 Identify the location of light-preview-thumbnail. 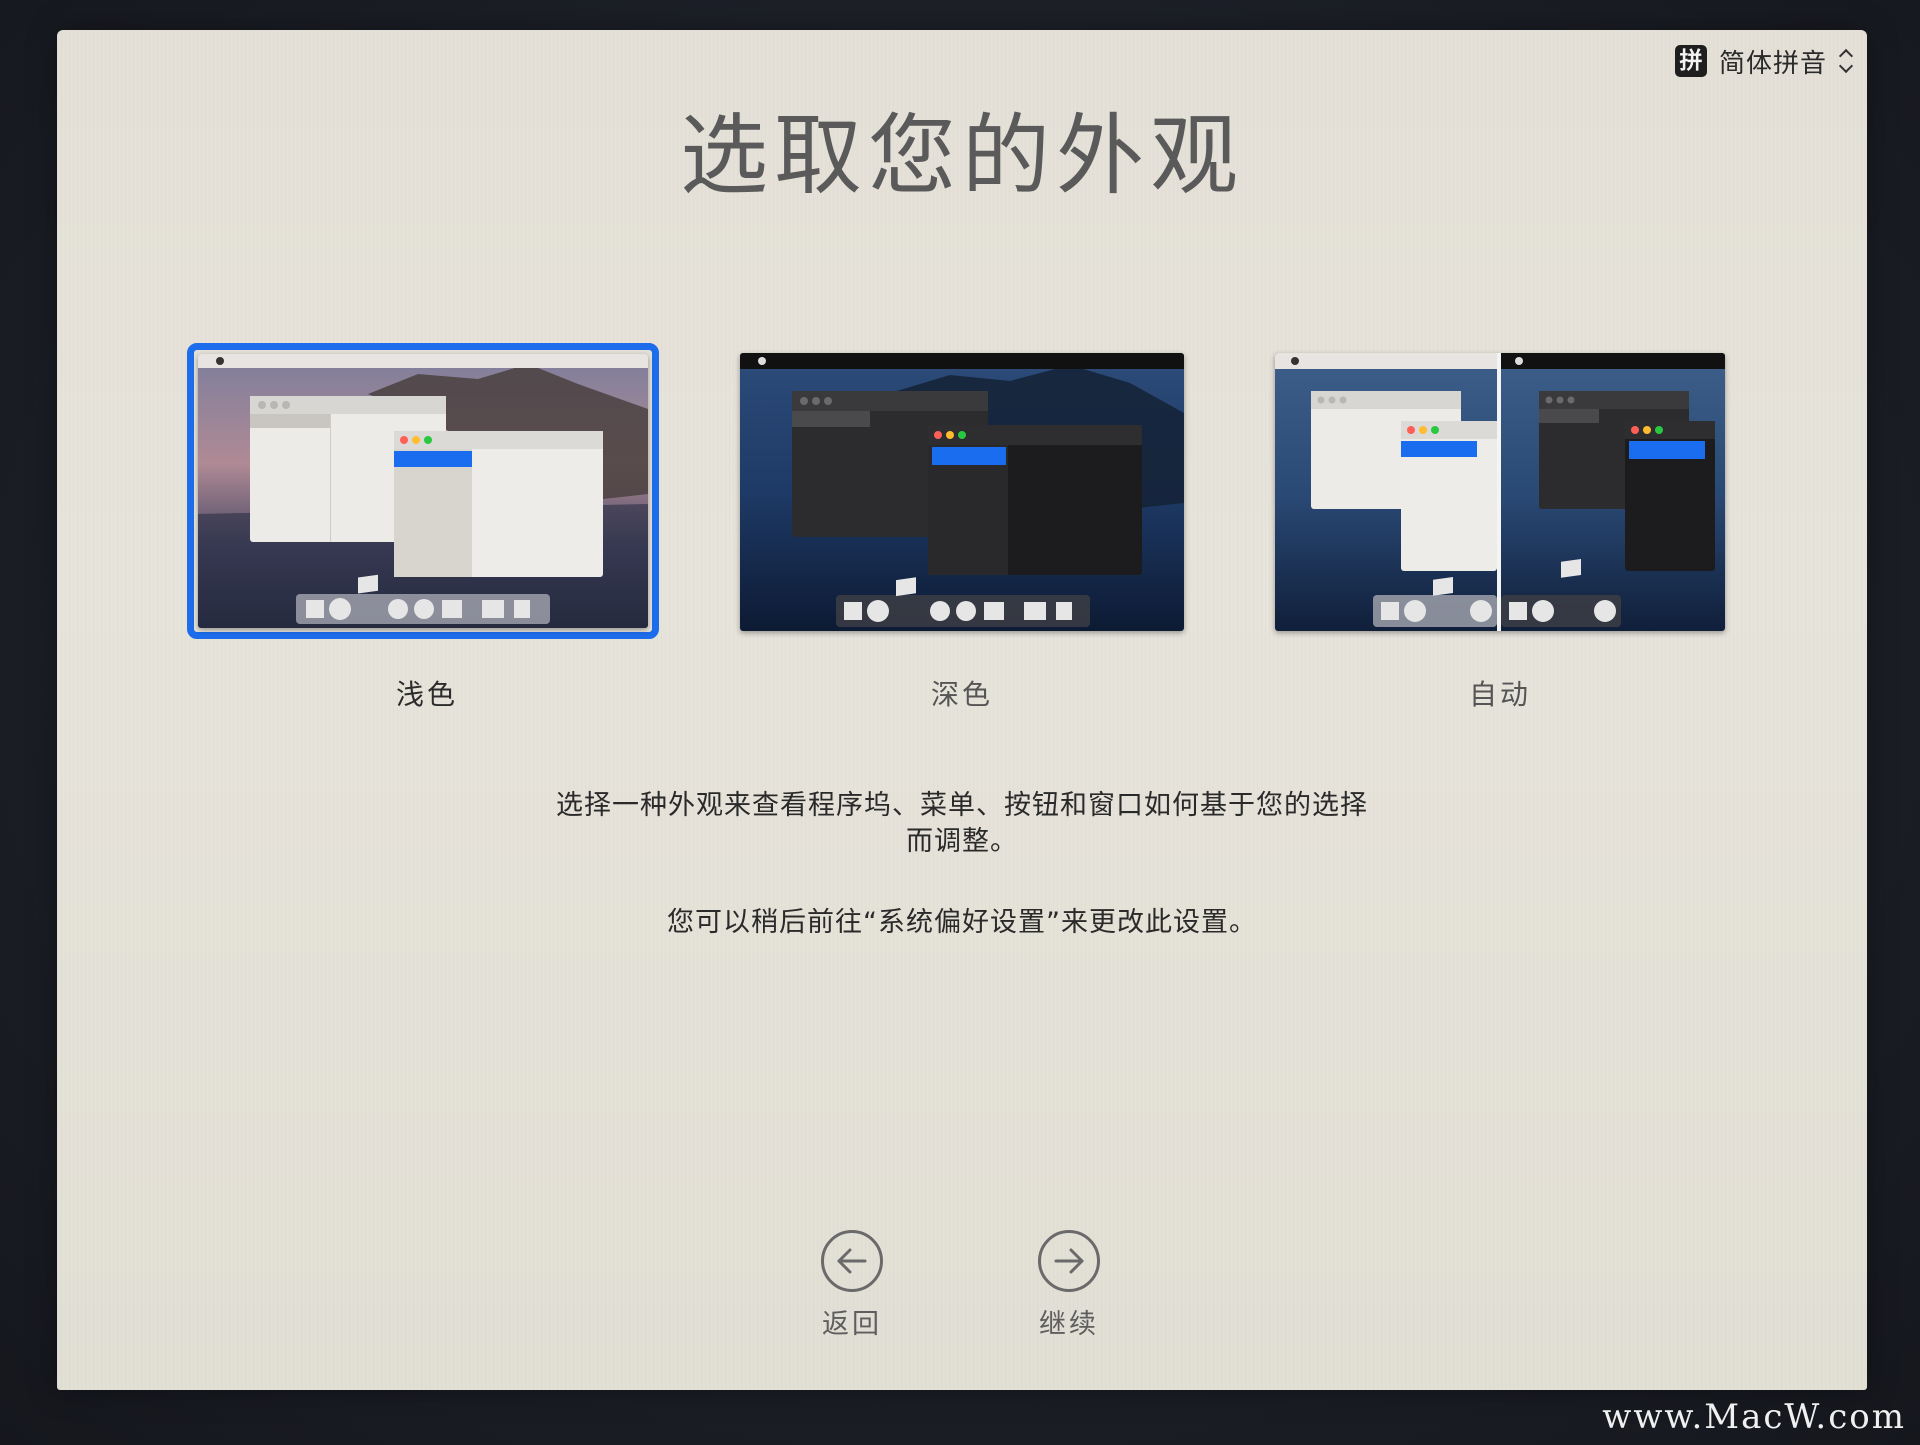
(423, 491).